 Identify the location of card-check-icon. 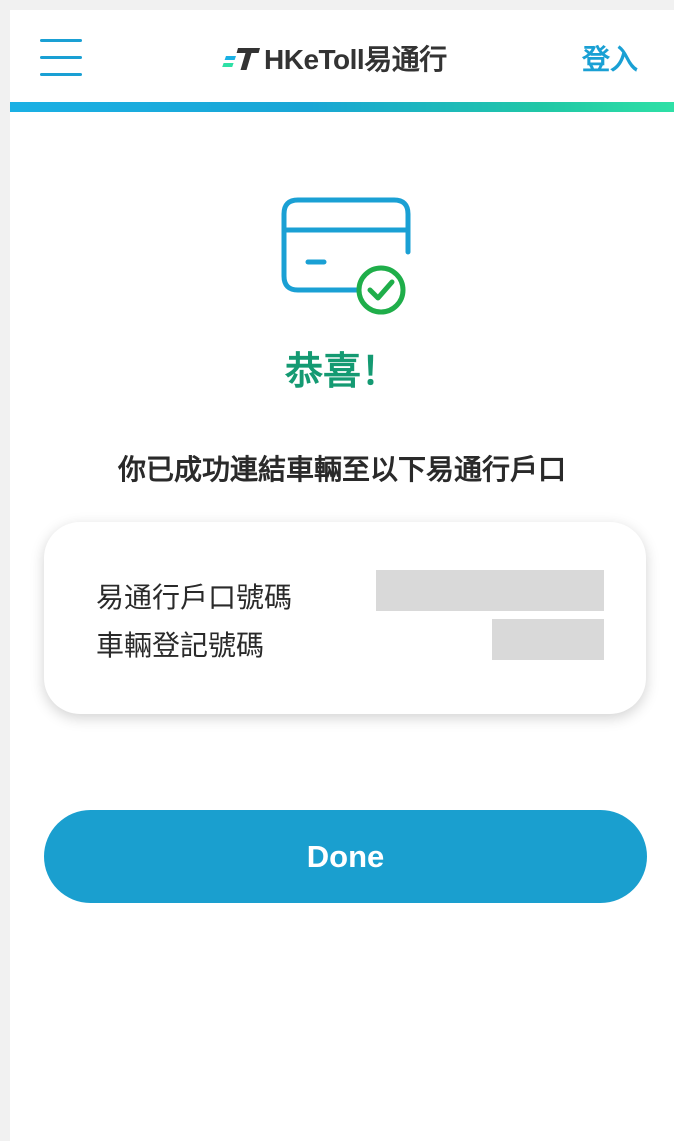
(346, 256).